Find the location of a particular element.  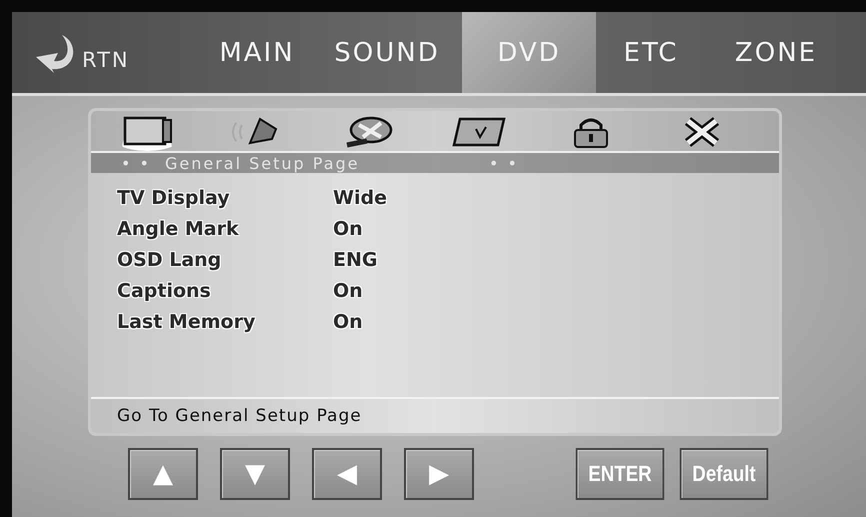

page-heading: General Setup Page is located at coordinates (262, 163).